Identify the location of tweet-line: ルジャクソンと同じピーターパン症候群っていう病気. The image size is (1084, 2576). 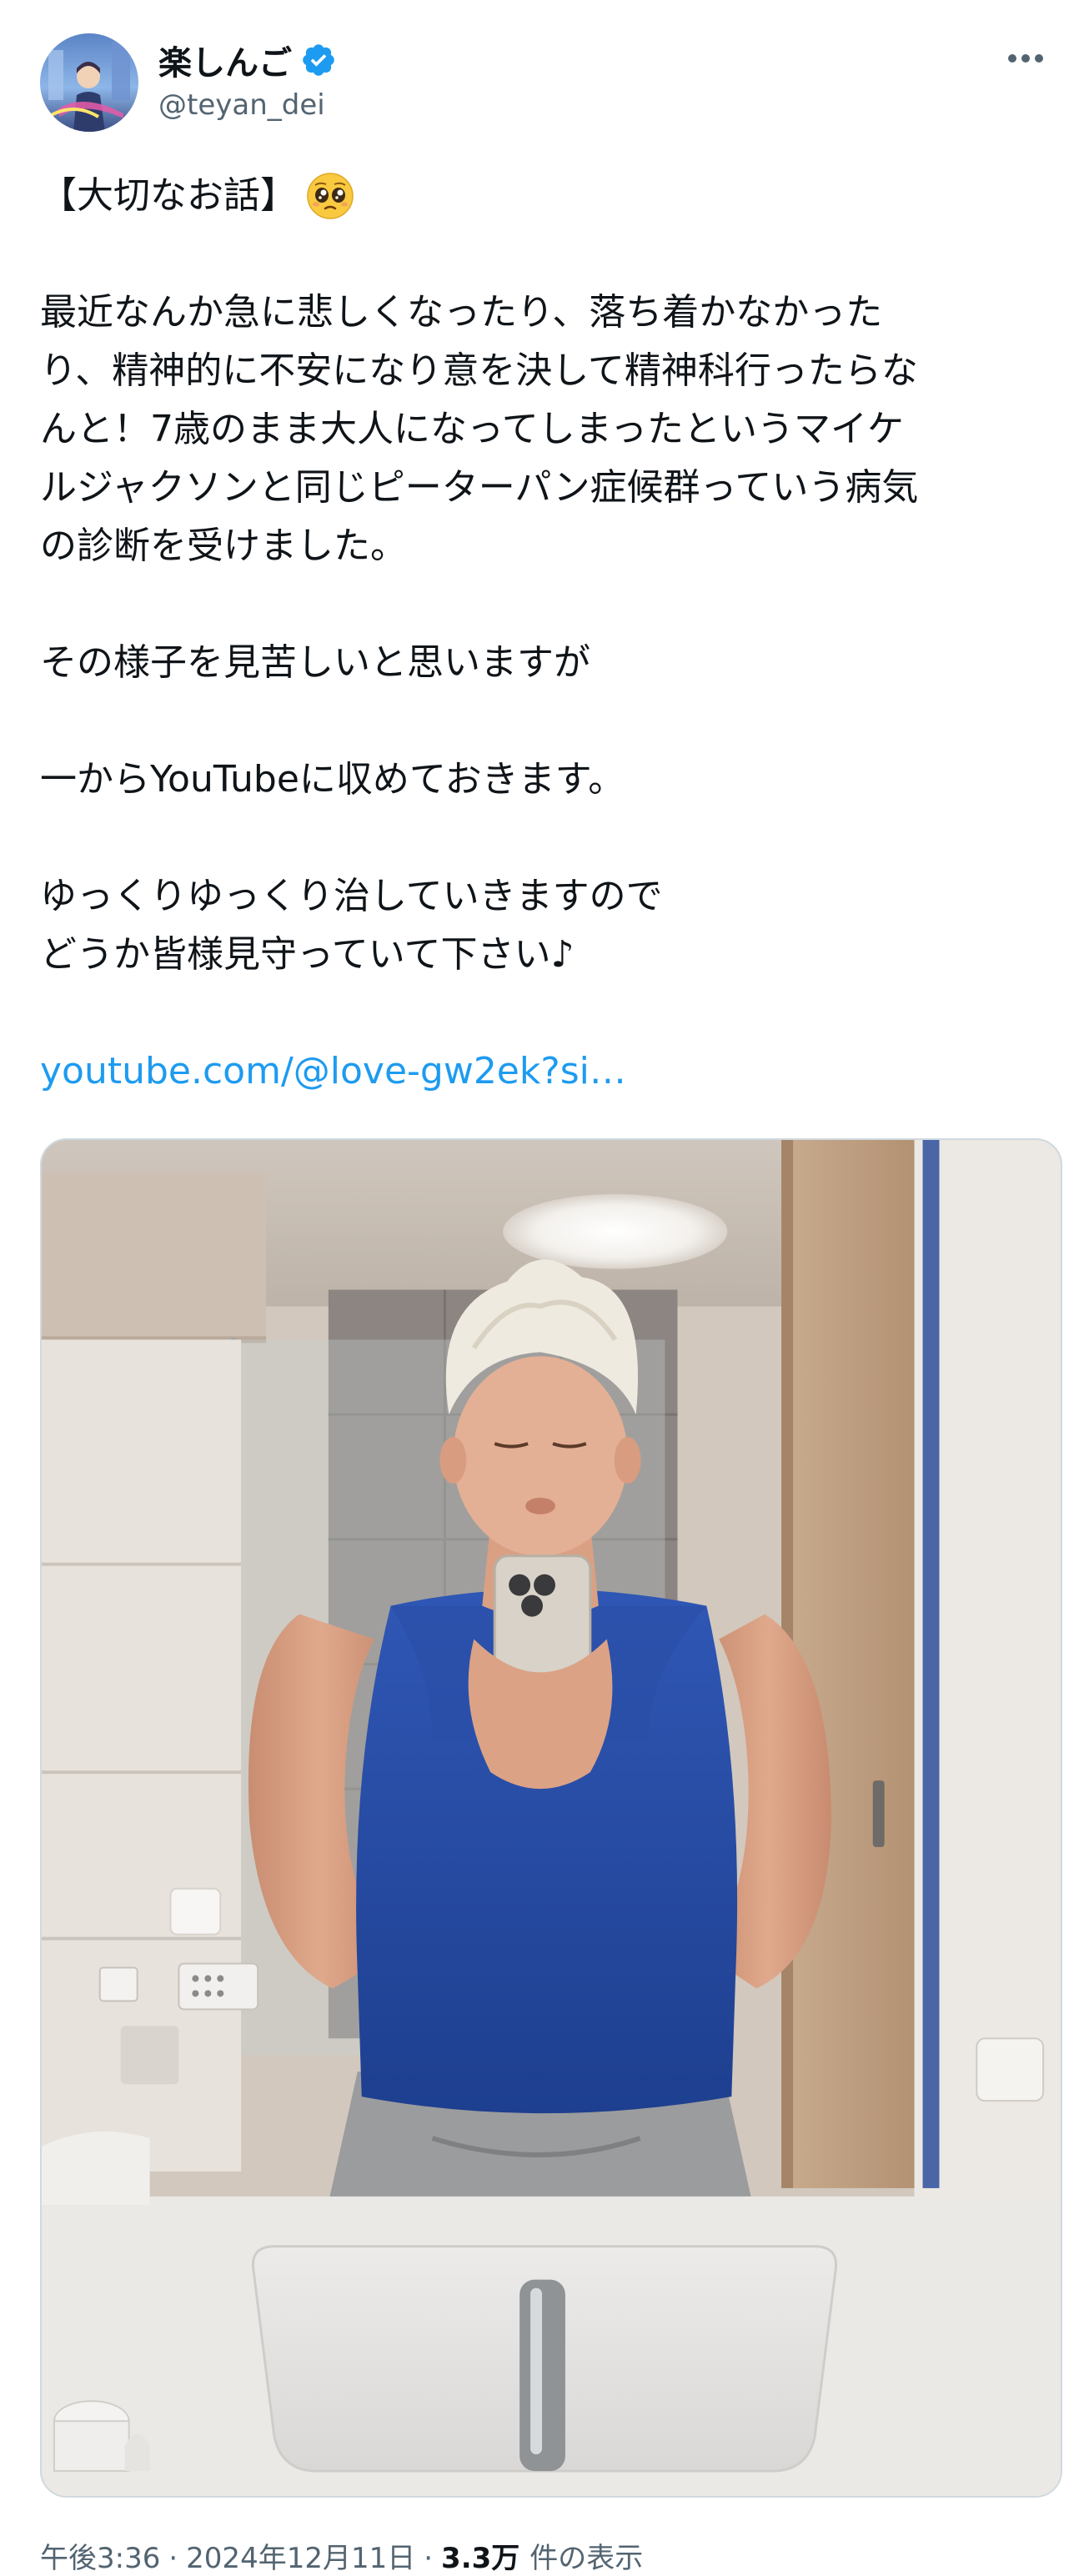
(479, 487).